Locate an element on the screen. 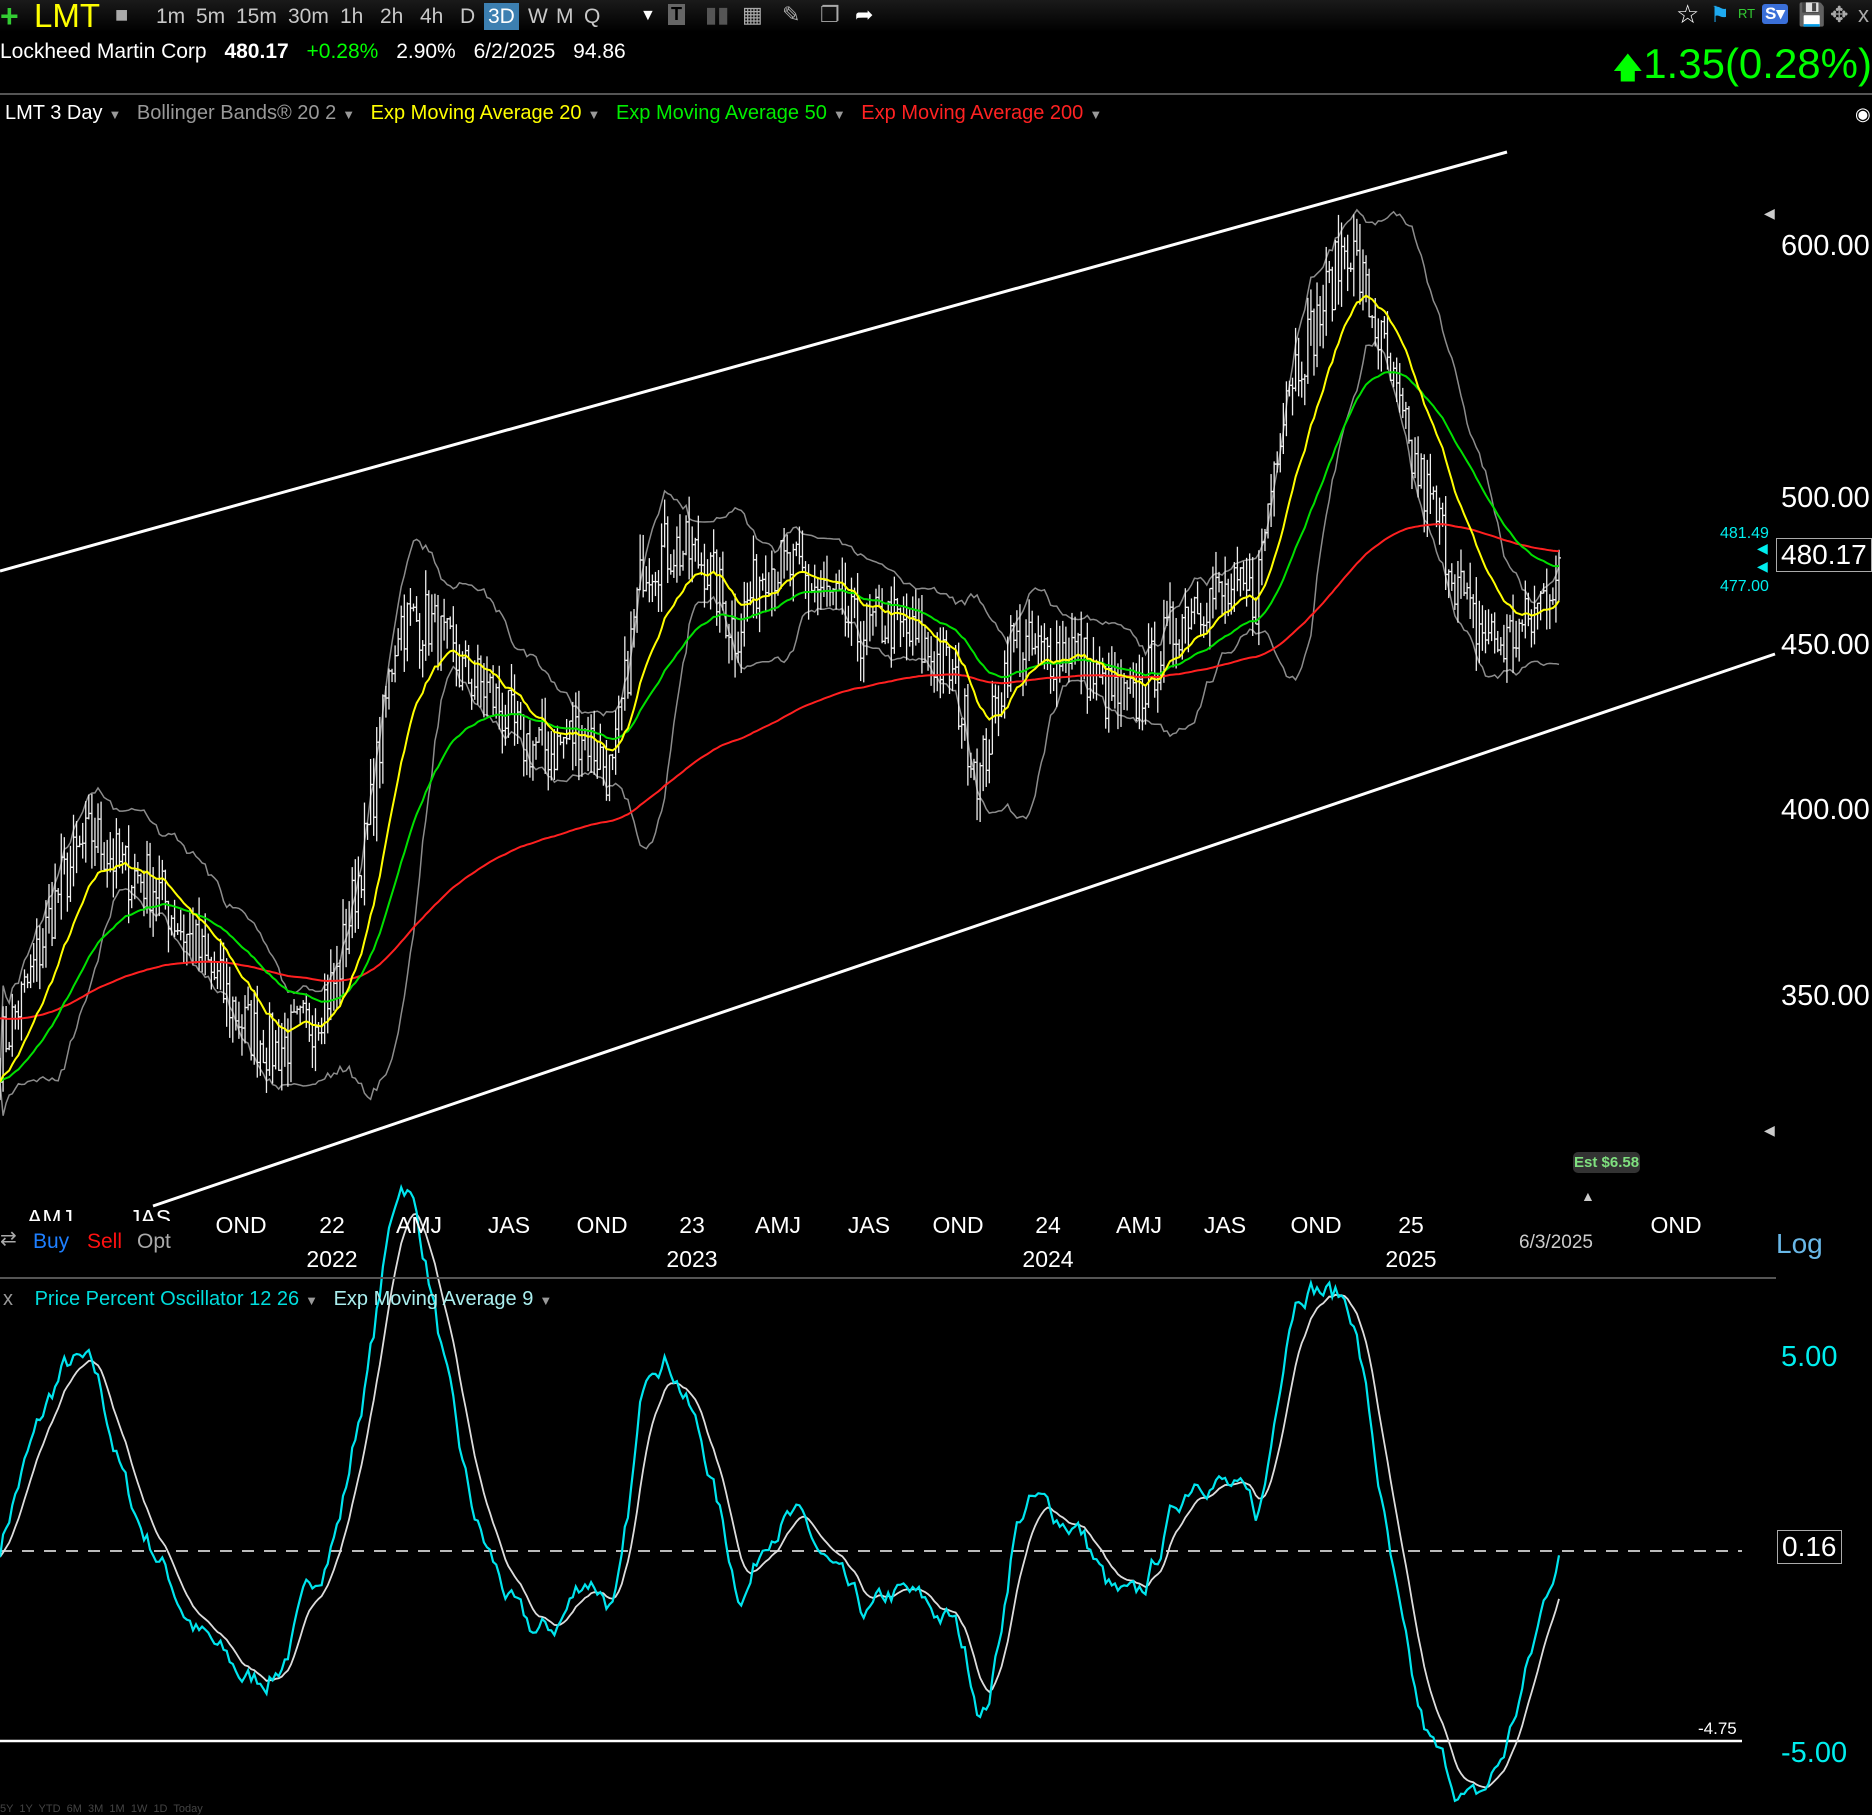  timeframe-M: M is located at coordinates (565, 16).